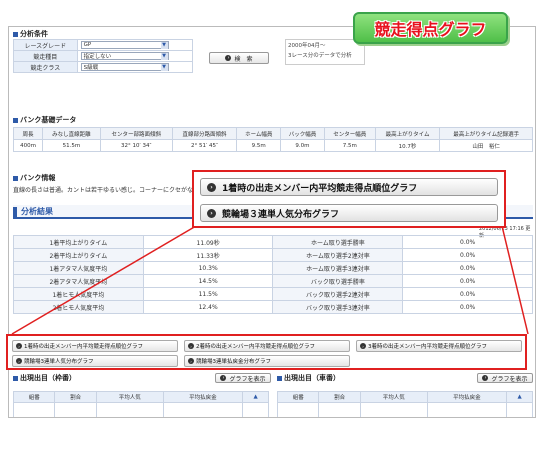 The height and width of the screenshot is (450, 550). Describe the element at coordinates (349, 145) in the screenshot. I see `bank-cell: 7.5m` at that location.